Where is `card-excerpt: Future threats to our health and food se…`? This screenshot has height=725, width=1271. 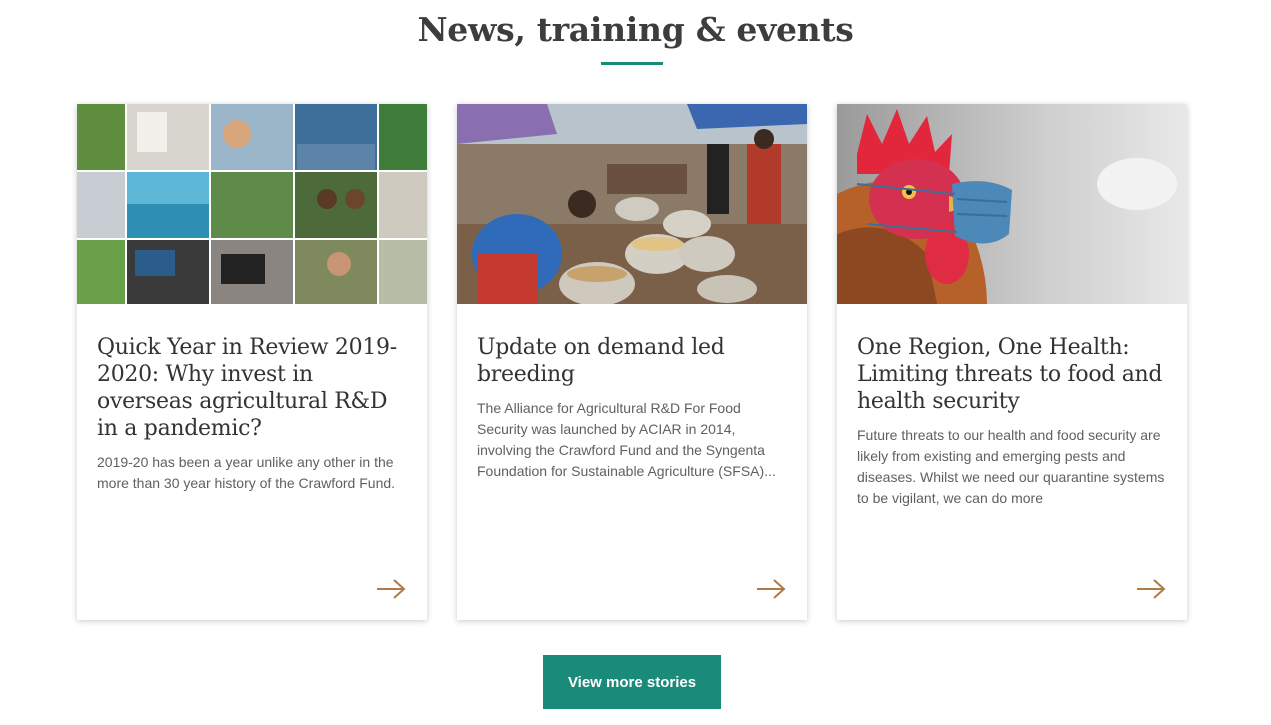
card-excerpt: Future threats to our health and food se… is located at coordinates (1011, 466).